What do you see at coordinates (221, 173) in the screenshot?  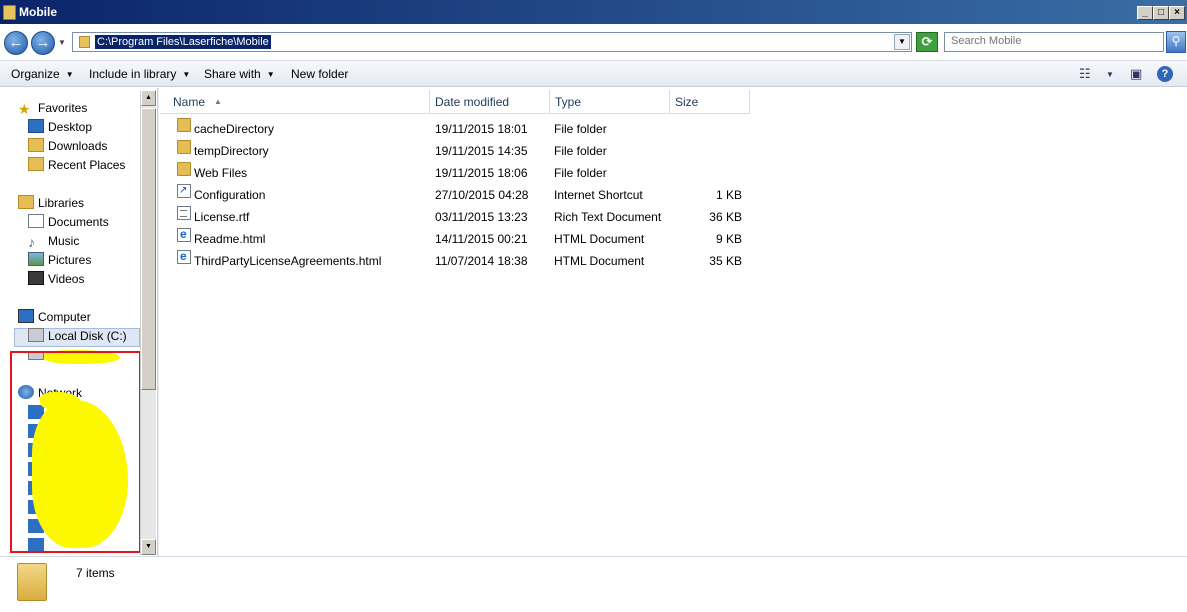 I see `file-name: Web Files` at bounding box center [221, 173].